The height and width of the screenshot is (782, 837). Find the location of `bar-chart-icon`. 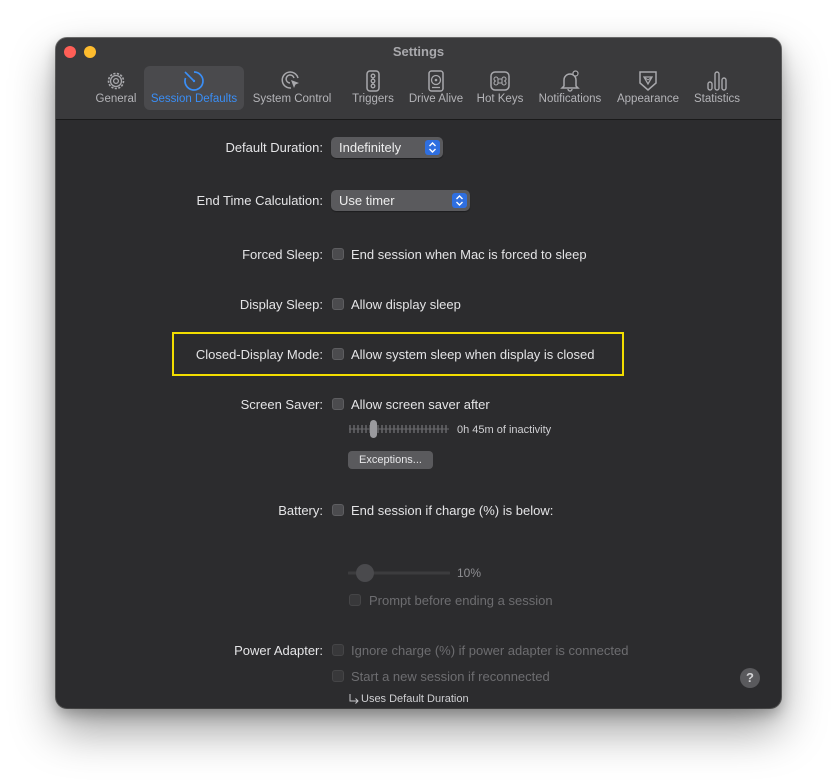

bar-chart-icon is located at coordinates (717, 81).